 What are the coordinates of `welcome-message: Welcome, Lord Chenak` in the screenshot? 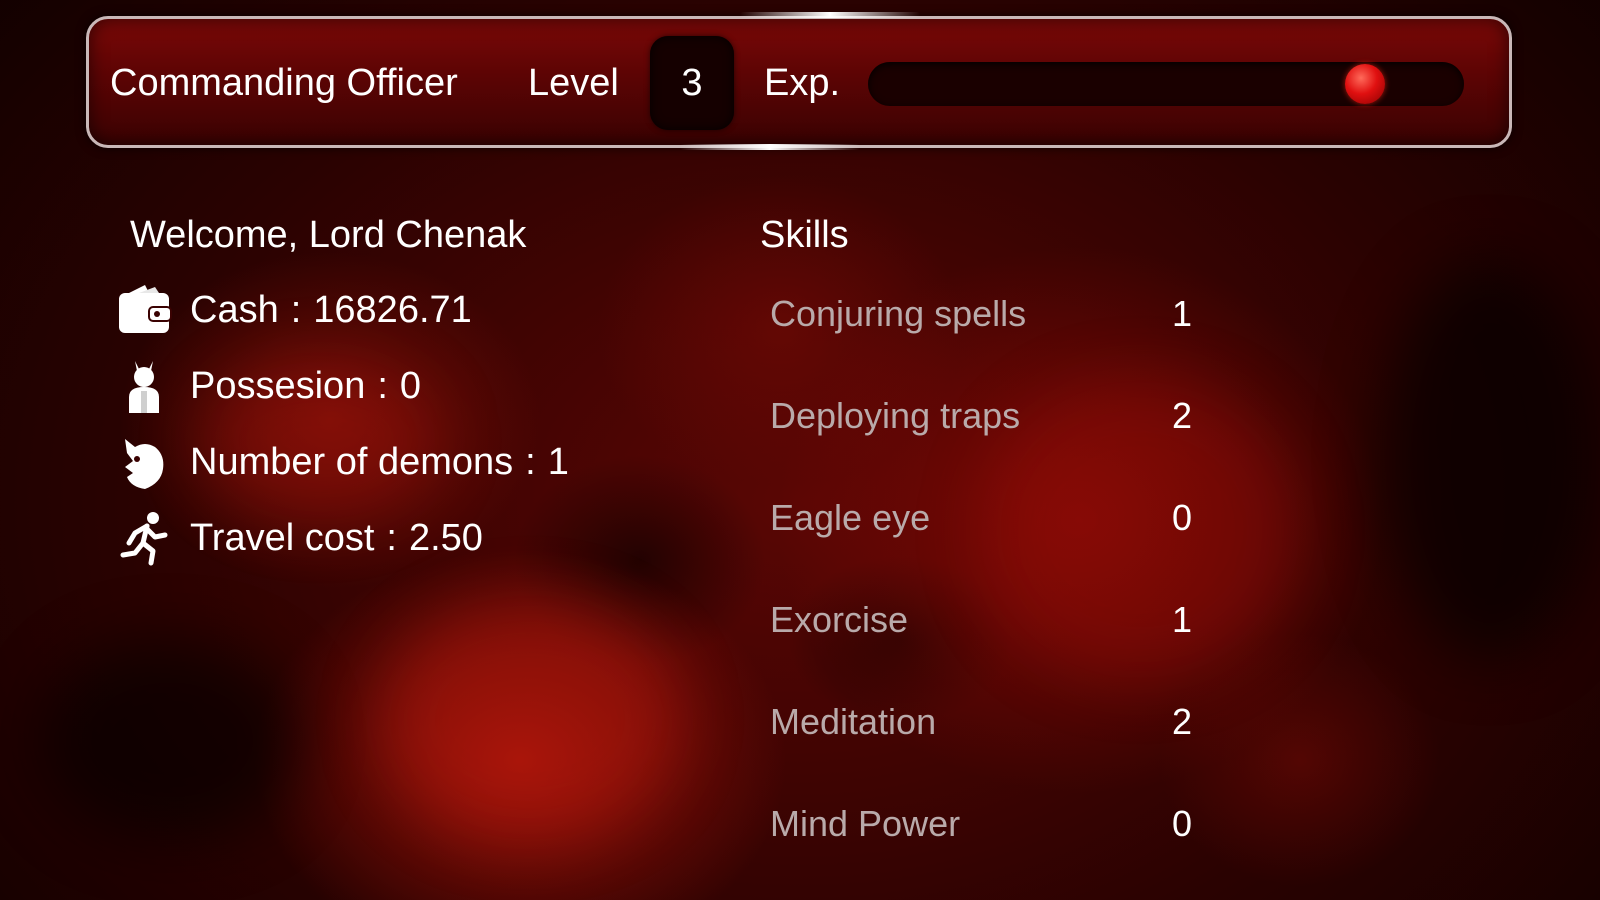 It's located at (328, 235).